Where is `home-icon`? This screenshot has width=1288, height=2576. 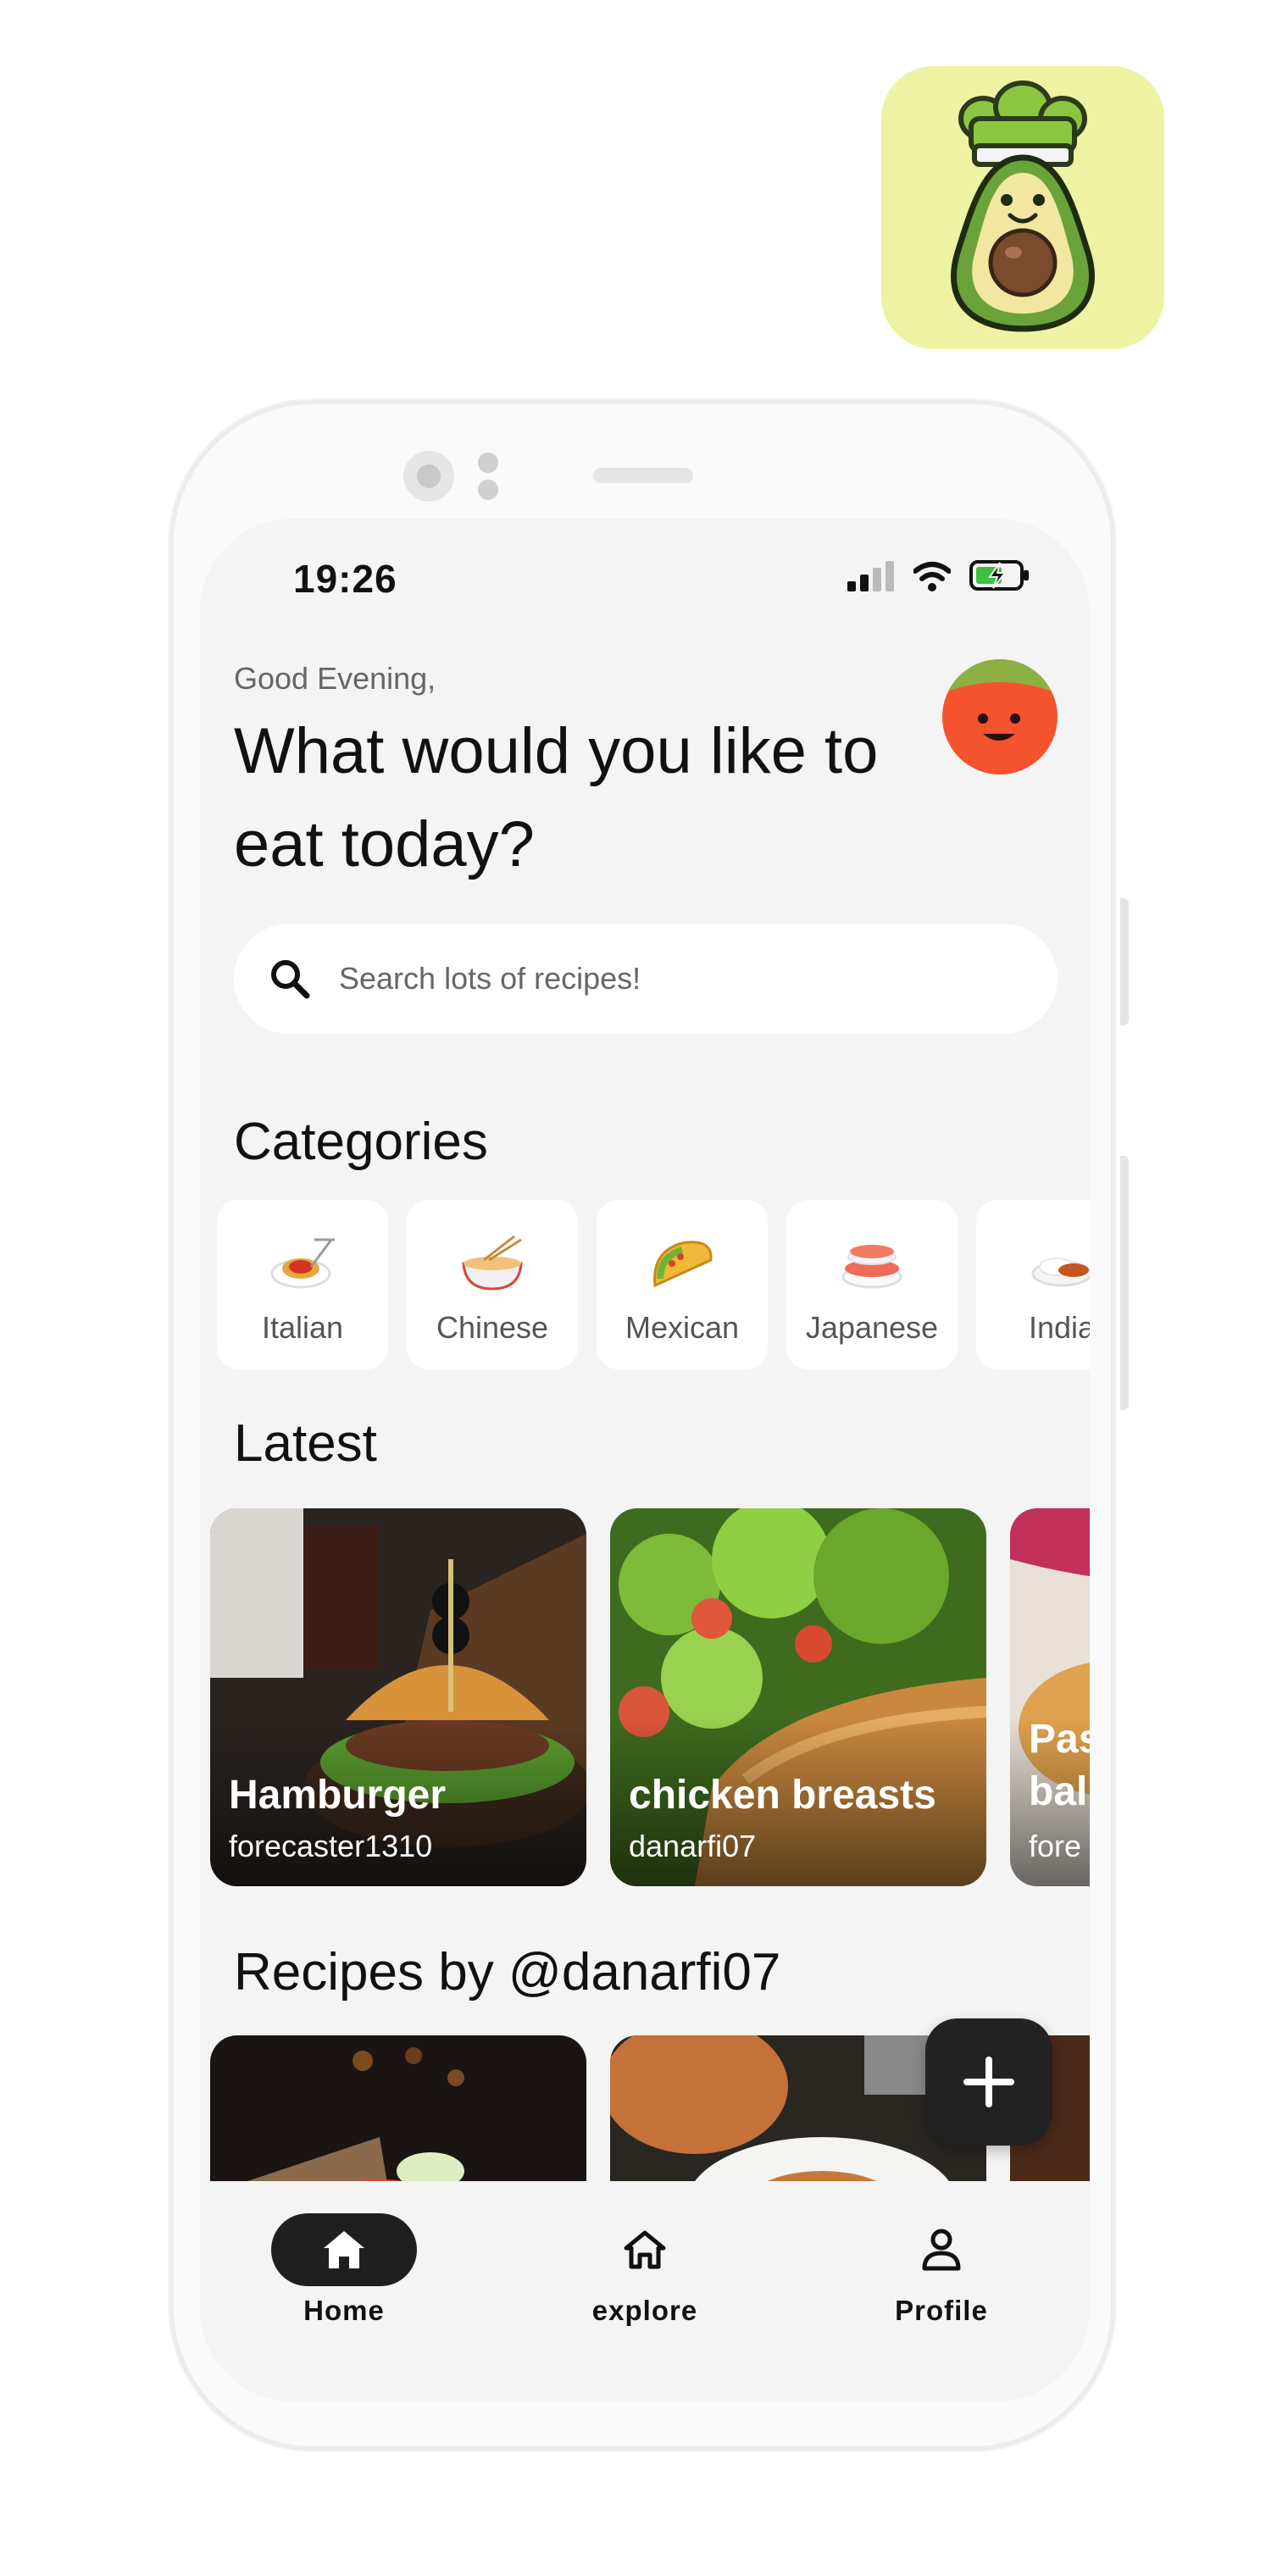
home-icon is located at coordinates (344, 2249).